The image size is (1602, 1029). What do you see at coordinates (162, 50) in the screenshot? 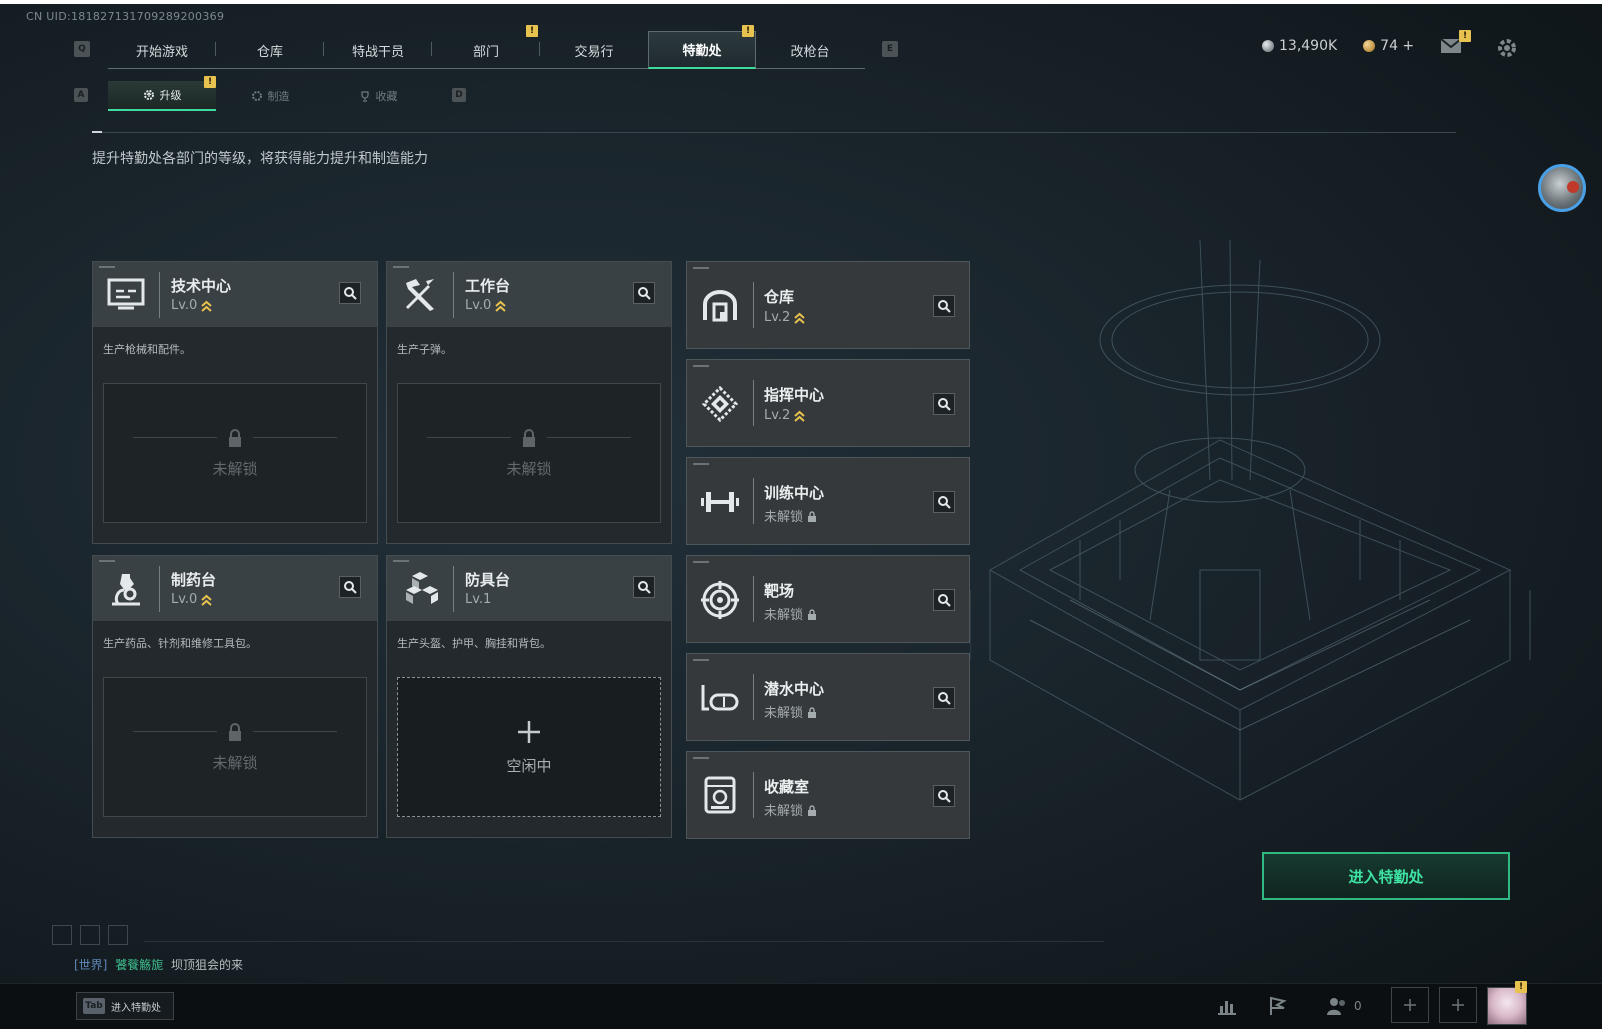
I see `tab-start-game: 开始游戏` at bounding box center [162, 50].